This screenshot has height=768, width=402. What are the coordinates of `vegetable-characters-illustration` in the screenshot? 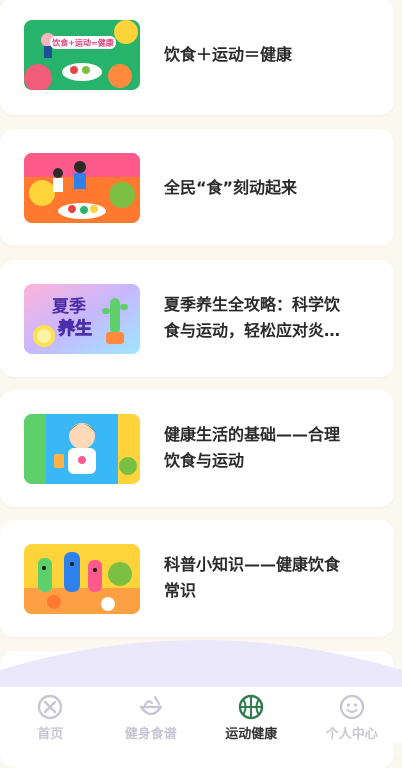 It's located at (82, 579).